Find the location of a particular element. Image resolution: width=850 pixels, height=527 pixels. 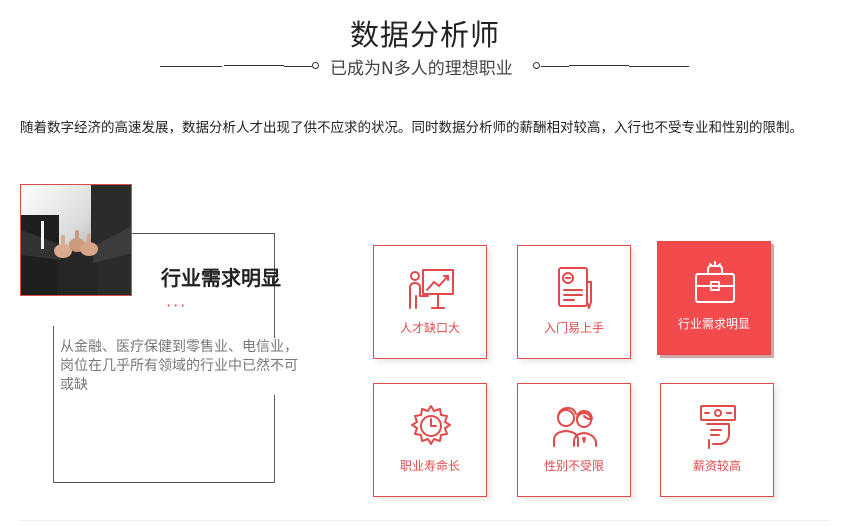

briefcase-icon is located at coordinates (715, 284).